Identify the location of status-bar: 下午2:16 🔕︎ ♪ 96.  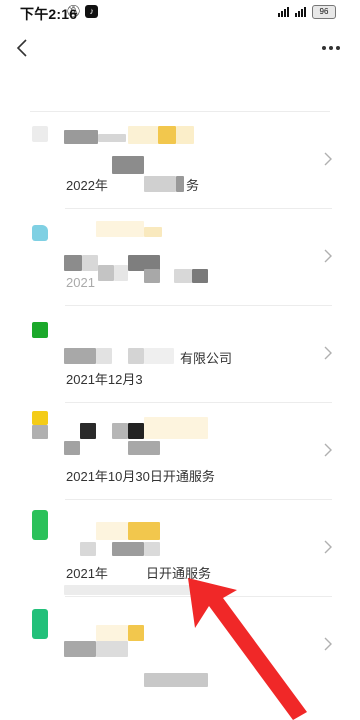
(180, 13).